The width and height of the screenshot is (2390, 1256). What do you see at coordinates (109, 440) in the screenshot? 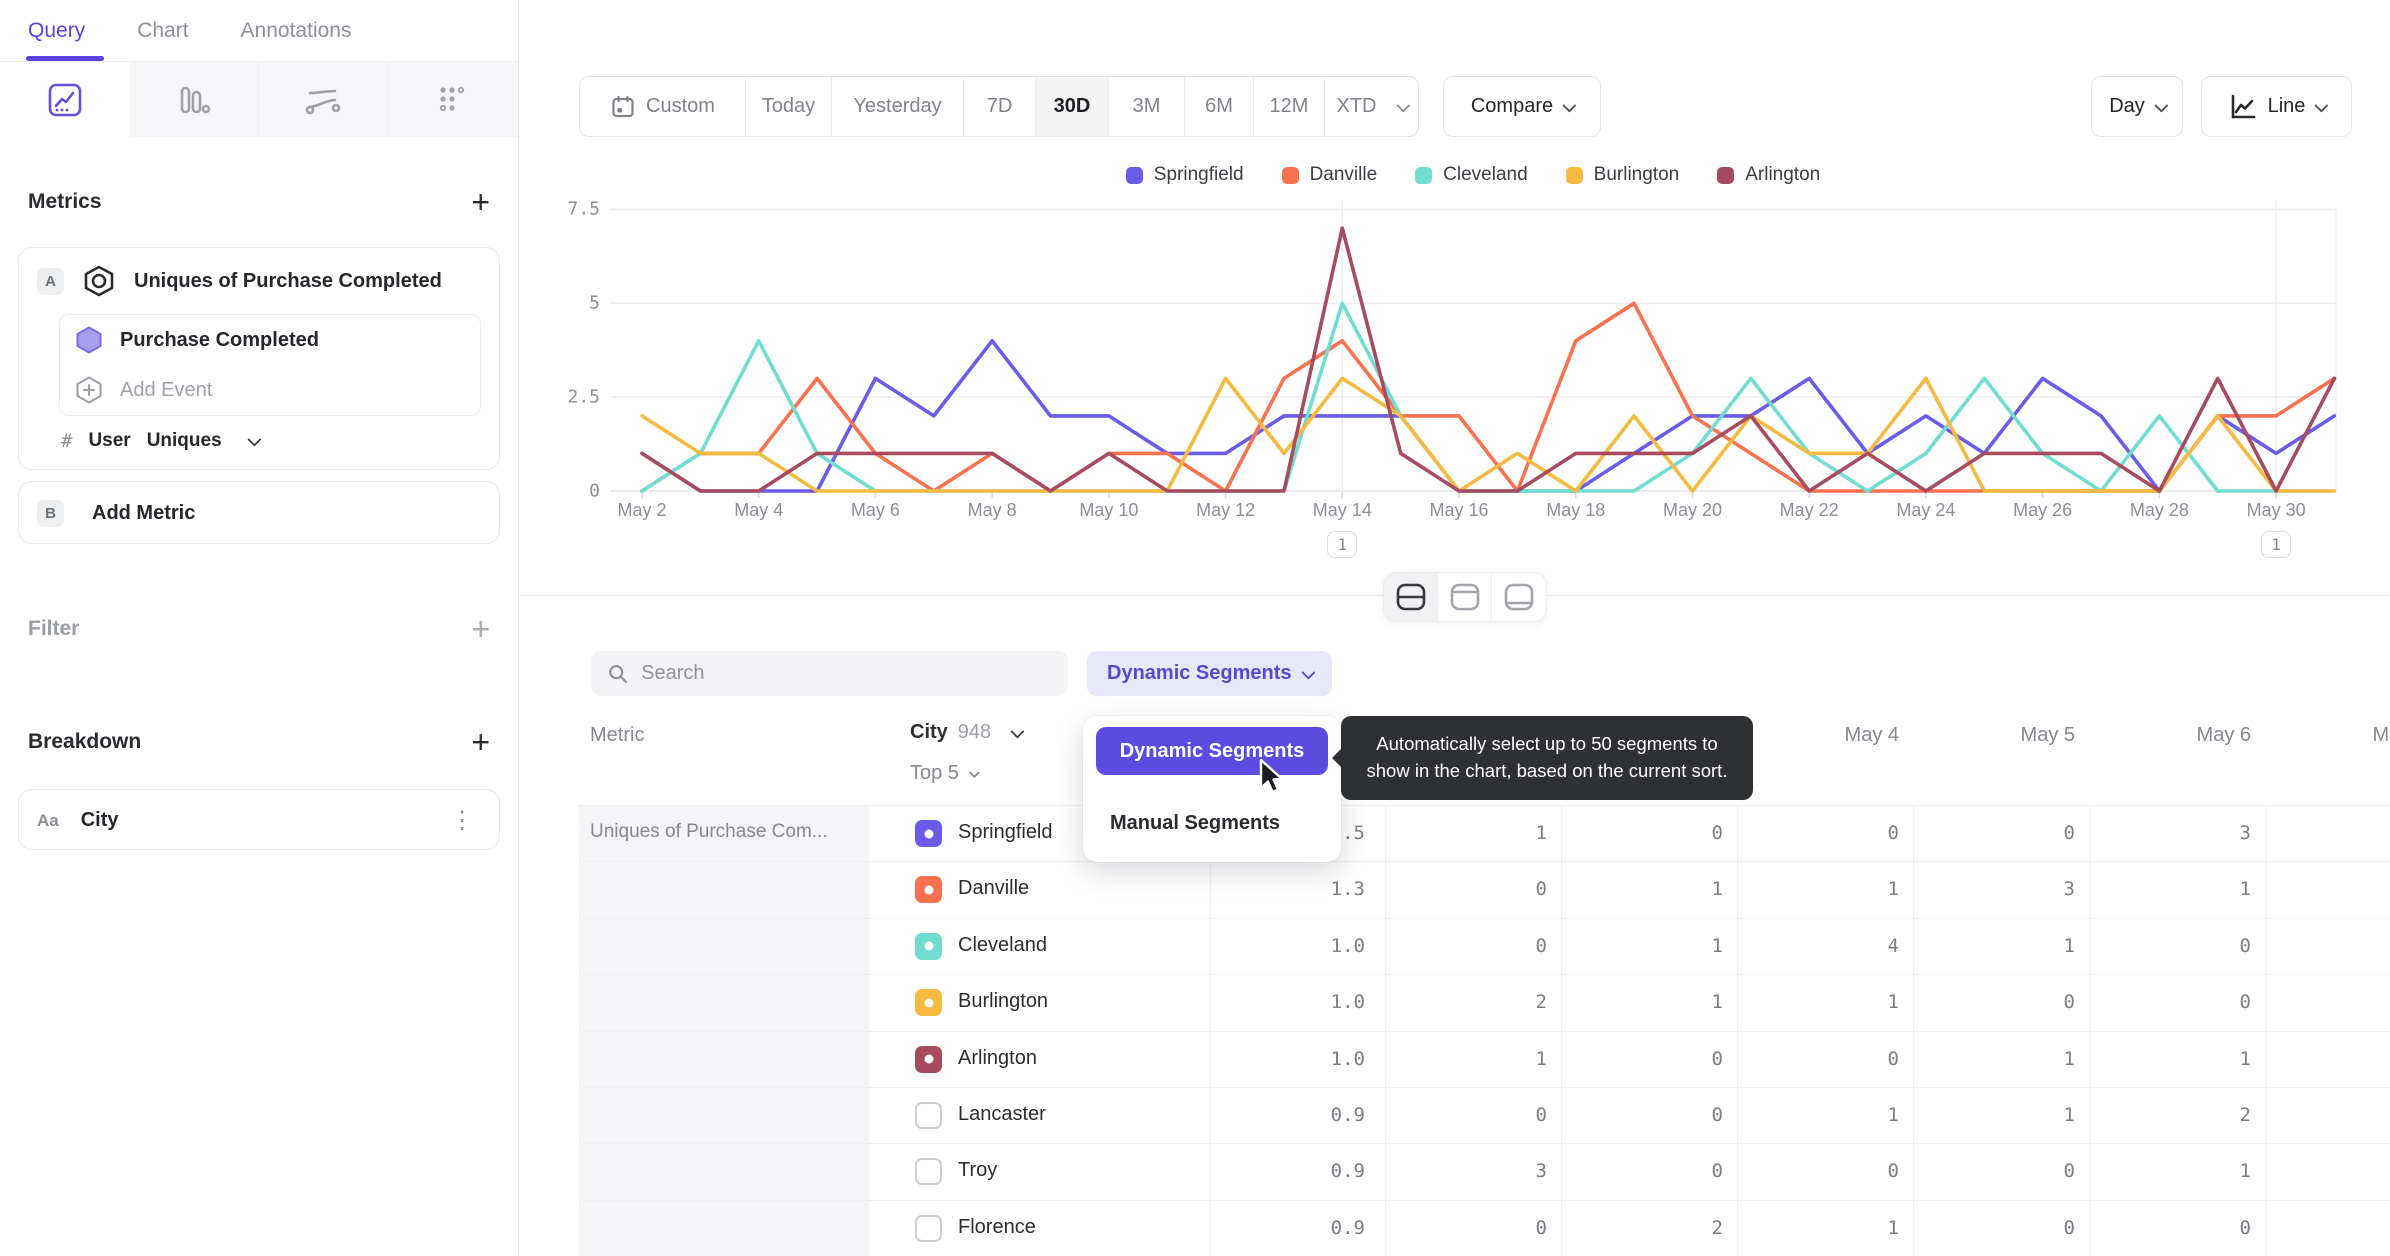
I see `measure-user-label: User` at bounding box center [109, 440].